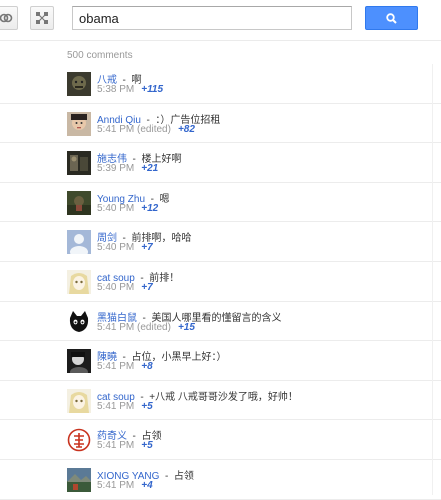 Image resolution: width=441 pixels, height=500 pixels. Describe the element at coordinates (149, 168) in the screenshot. I see `plus-one-count: +21` at that location.